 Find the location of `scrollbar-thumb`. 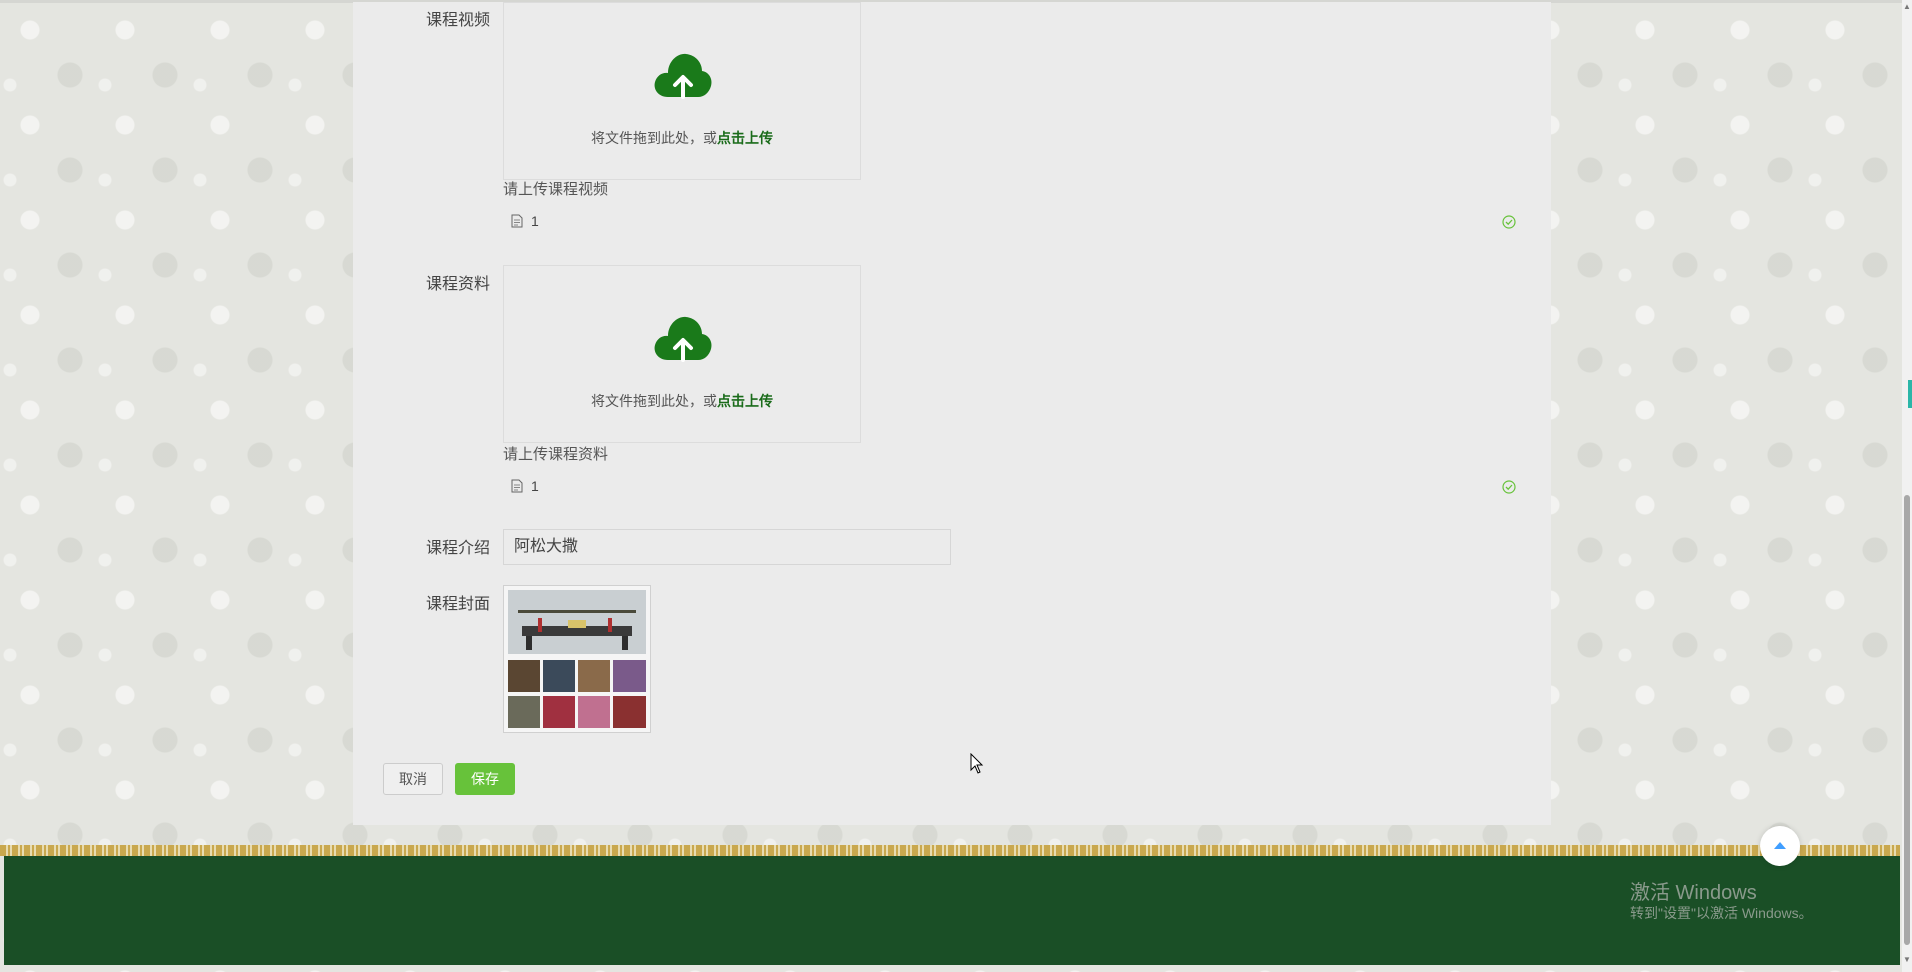

scrollbar-thumb is located at coordinates (1907, 720).